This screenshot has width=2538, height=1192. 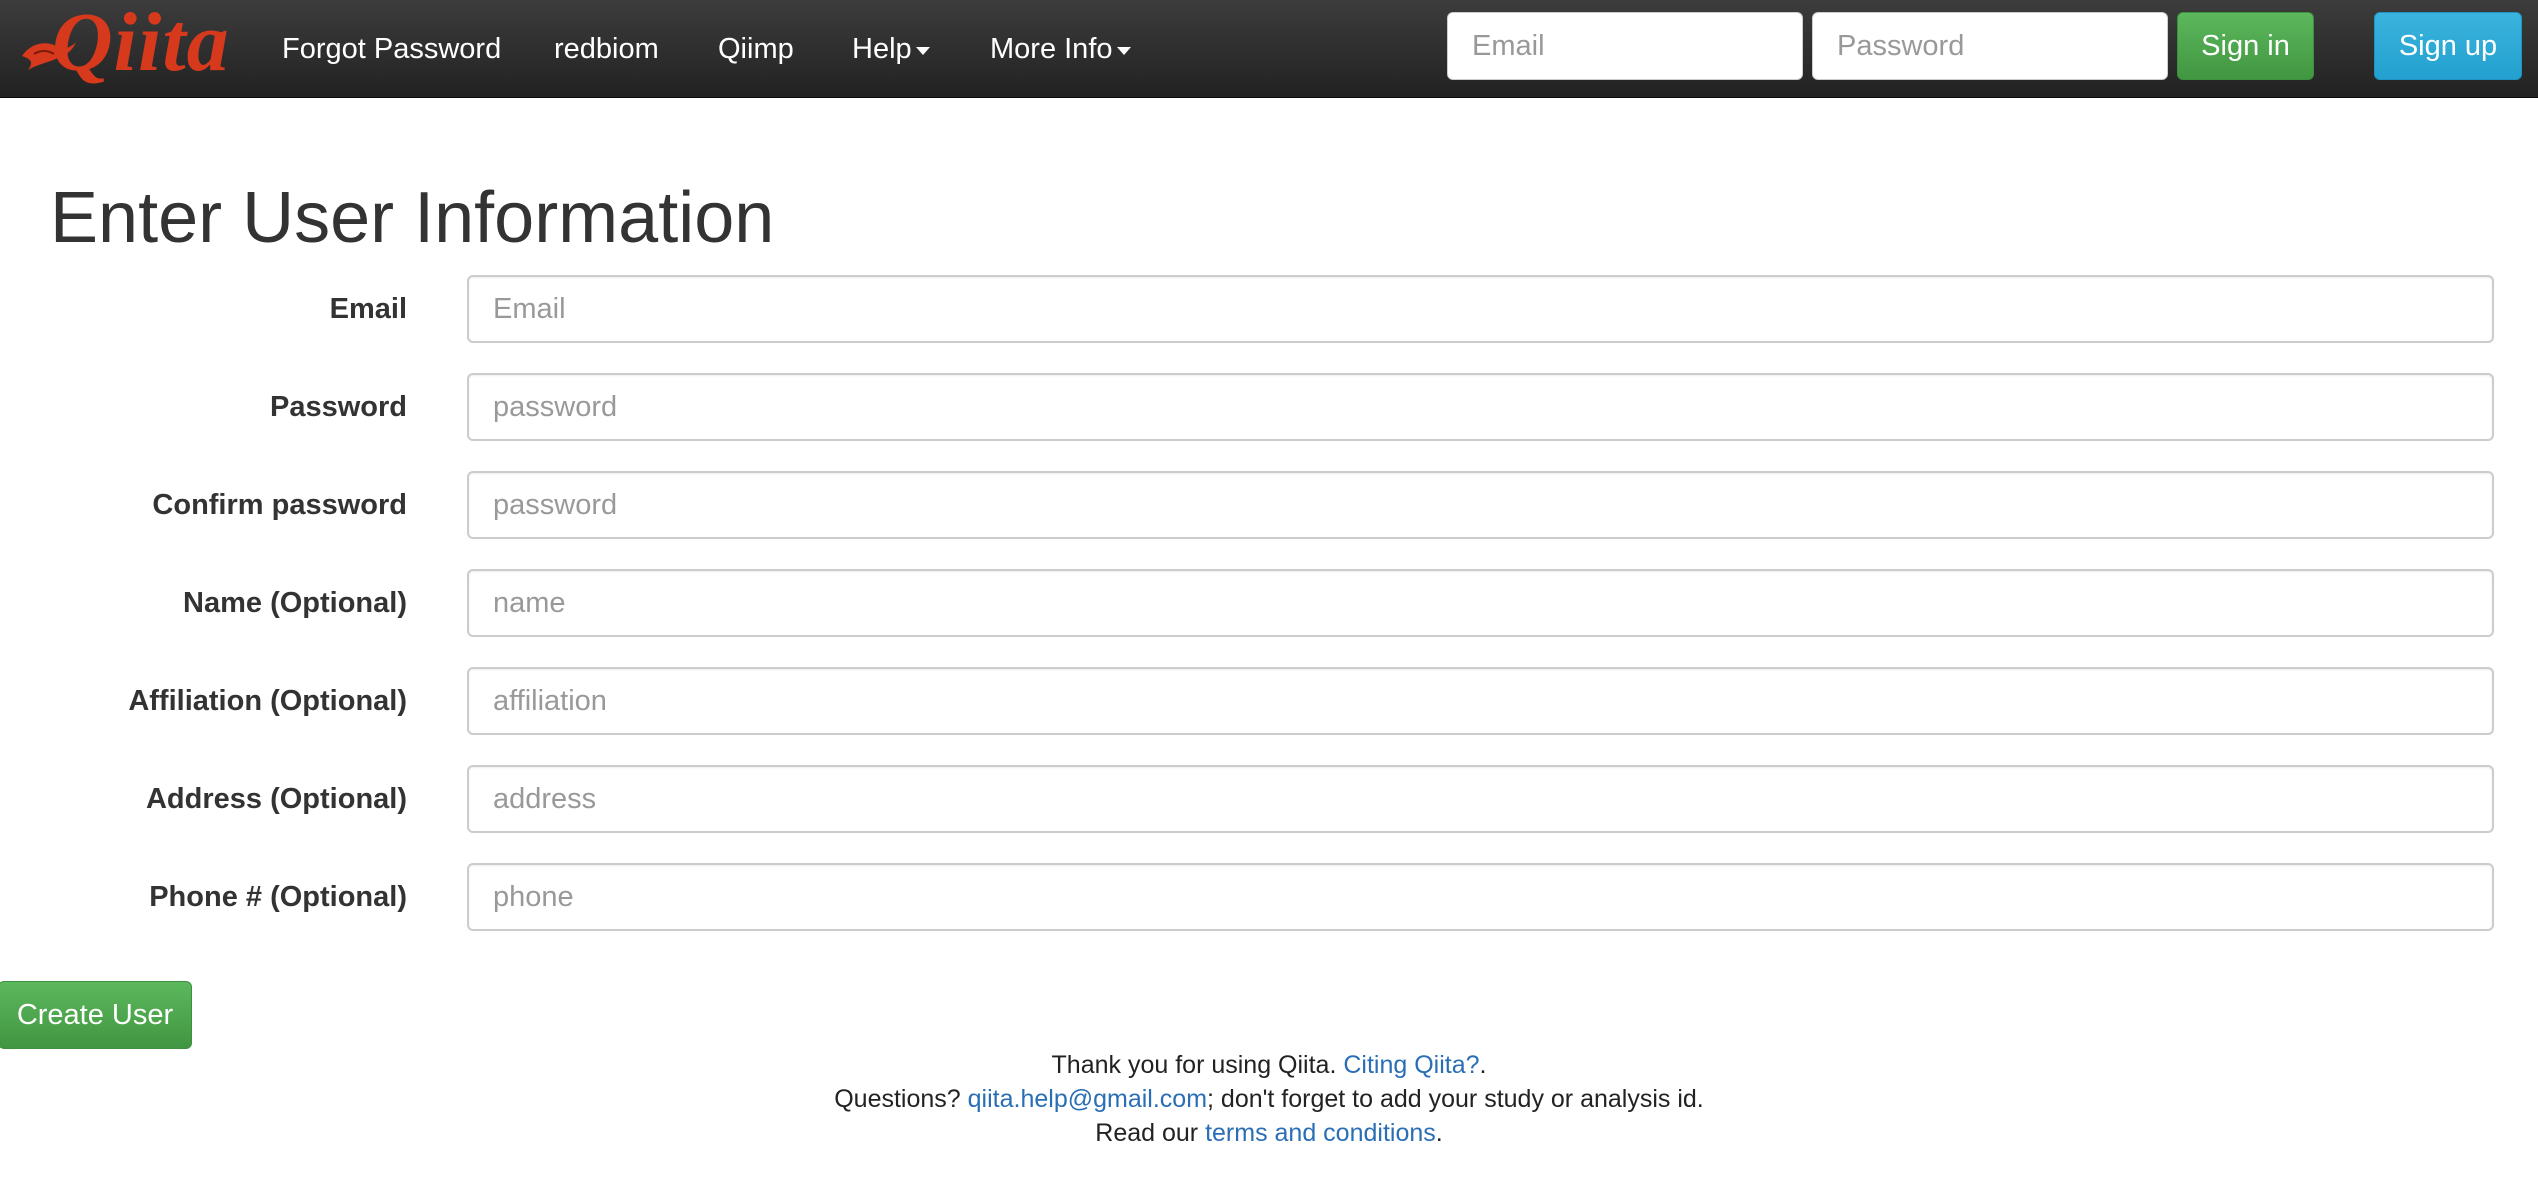 I want to click on form-row-phone: Phone # (Optional), so click(x=1269, y=897).